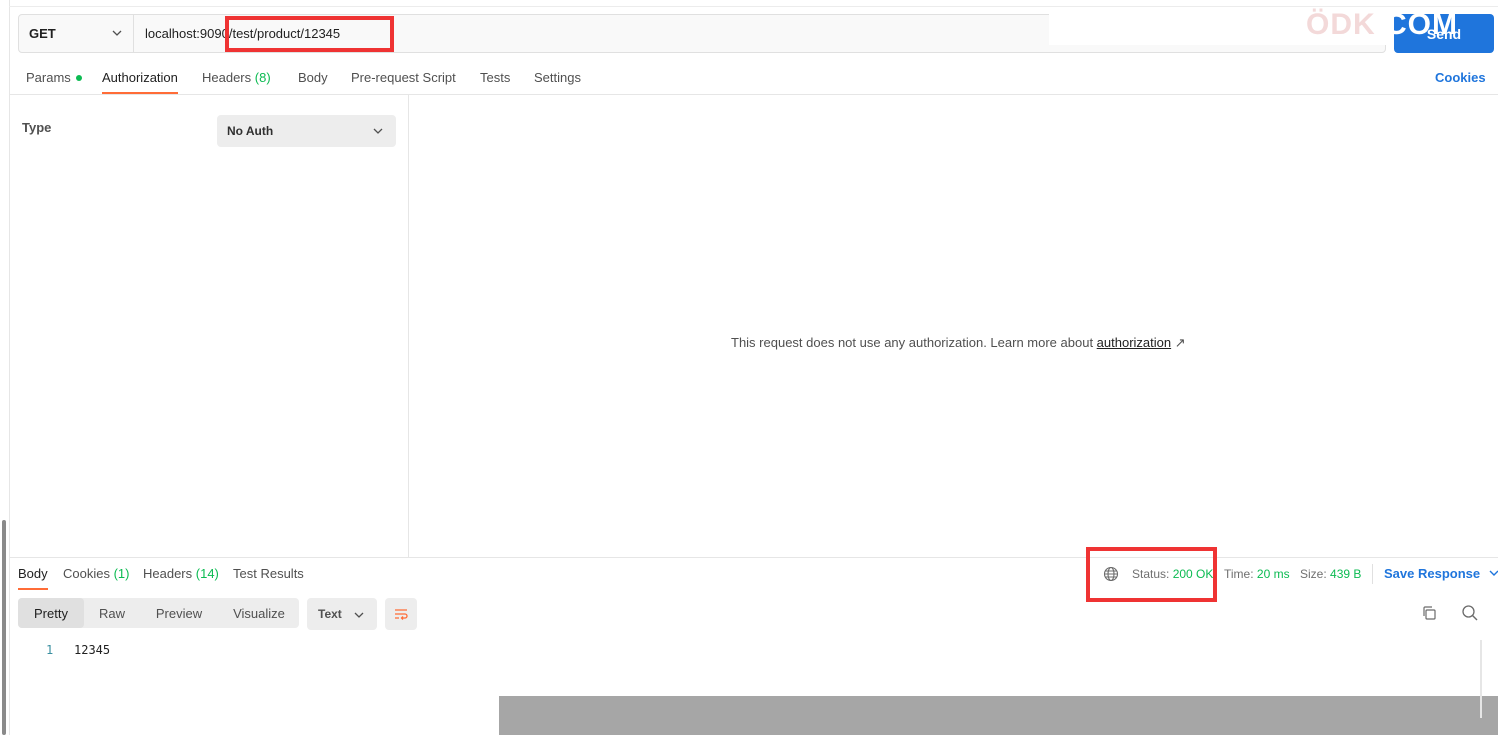  Describe the element at coordinates (268, 573) in the screenshot. I see `response-tab-test-results: Test Results` at that location.